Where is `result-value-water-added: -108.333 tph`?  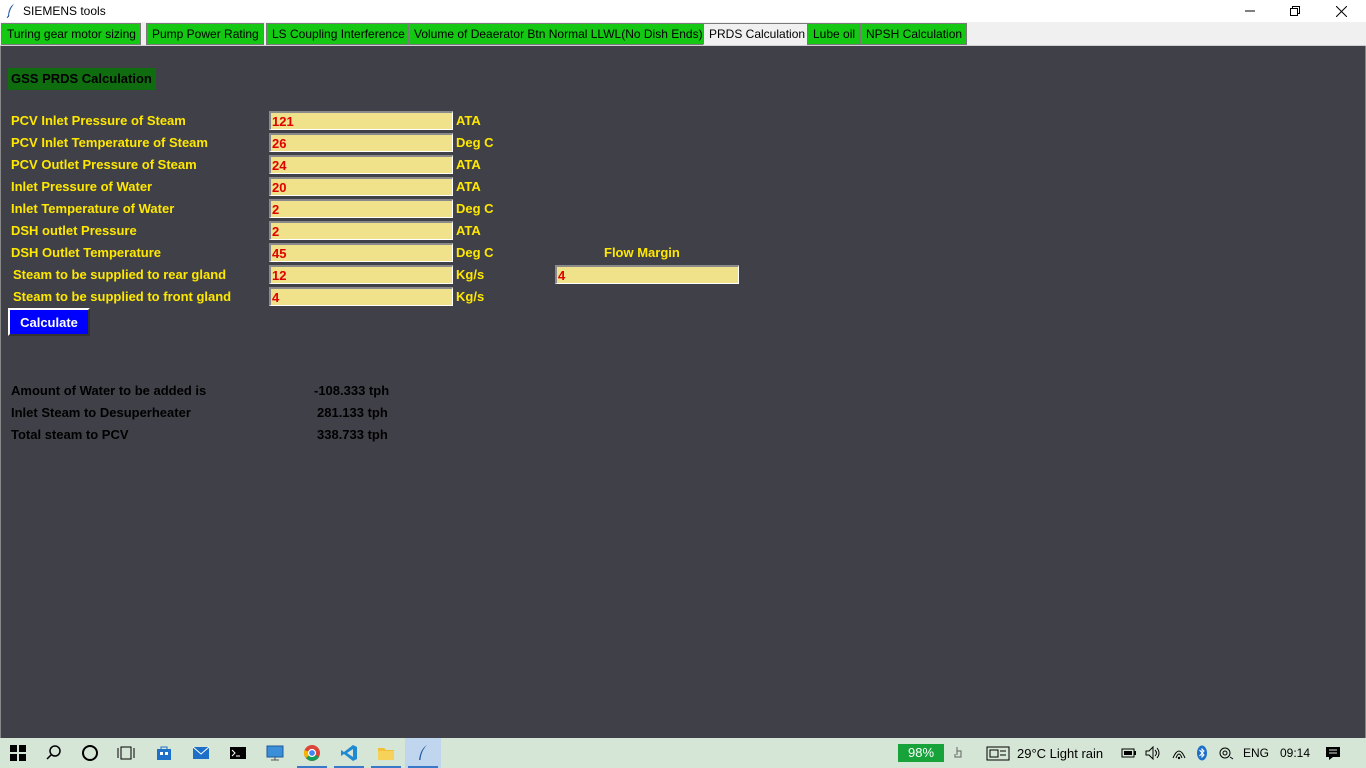
result-value-water-added: -108.333 tph is located at coordinates (352, 390).